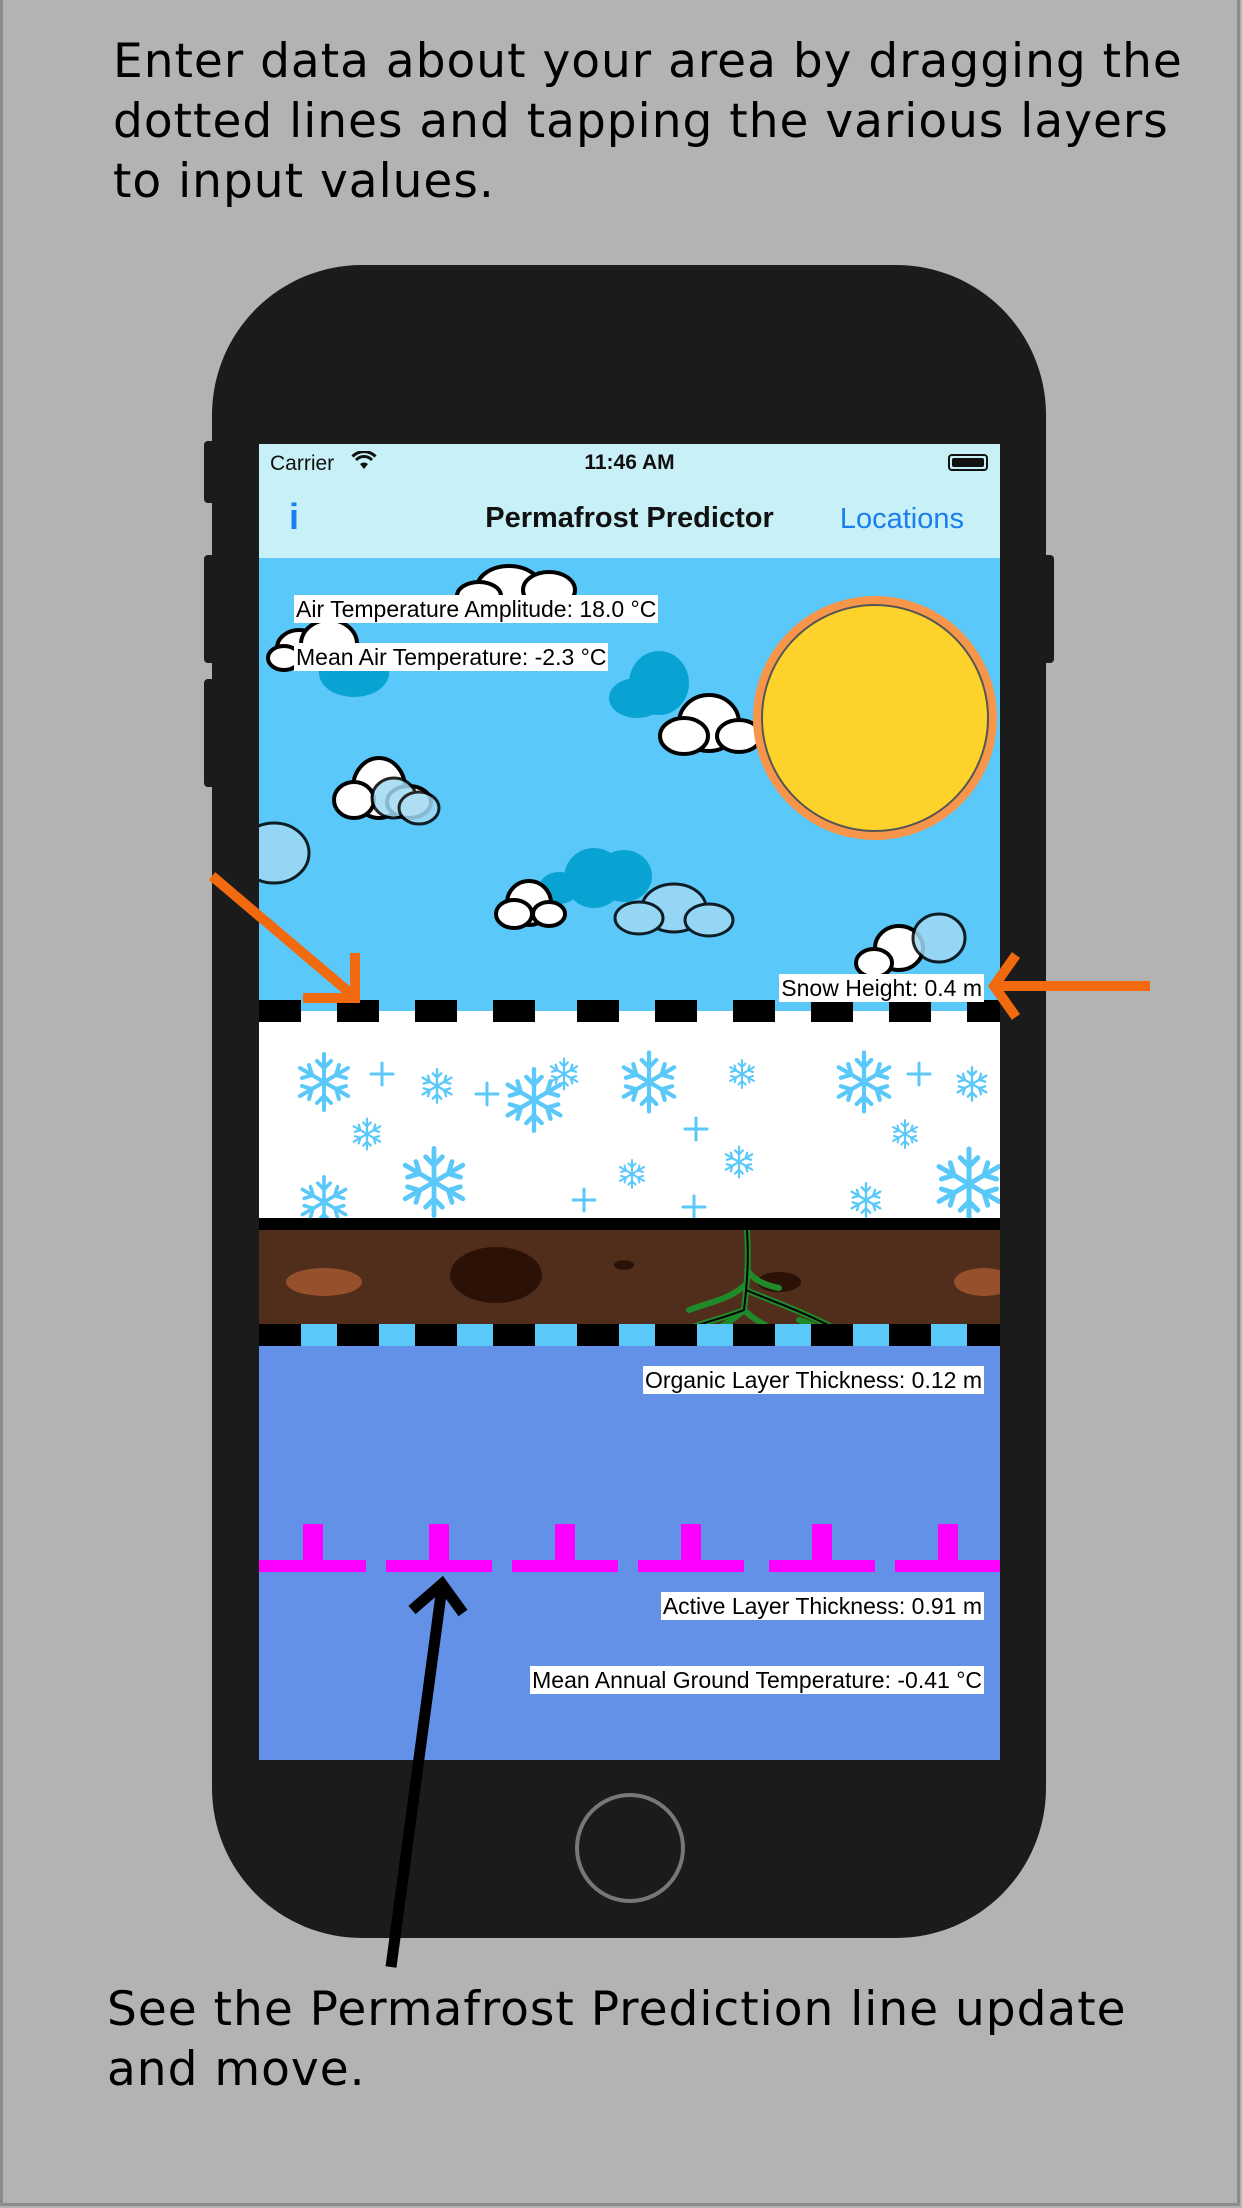 This screenshot has height=2208, width=1242. What do you see at coordinates (284, 937) in the screenshot?
I see `orange-diagonal-arrow-icon` at bounding box center [284, 937].